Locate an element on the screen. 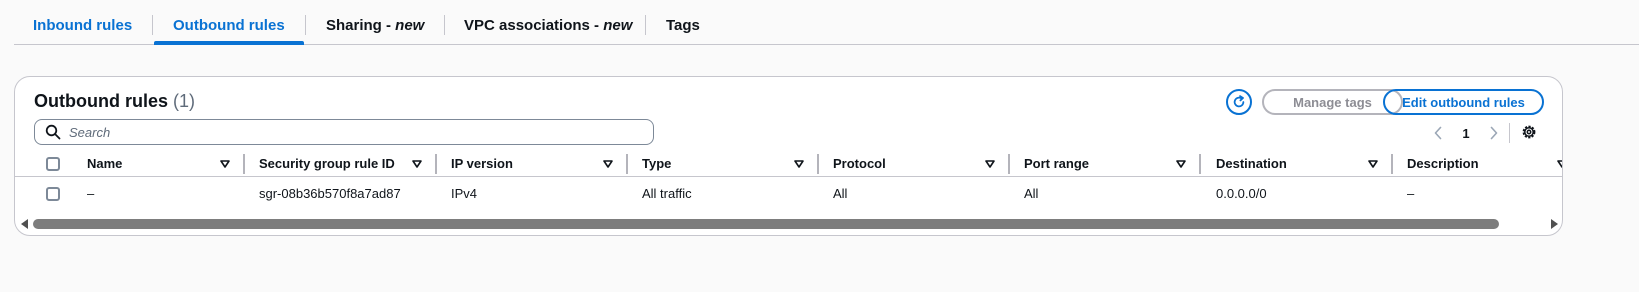  current-page: 1 is located at coordinates (1465, 133).